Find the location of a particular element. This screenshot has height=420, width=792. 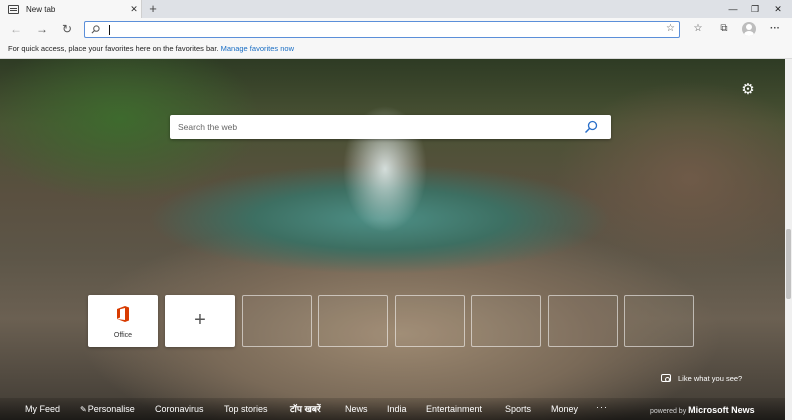

nav-more-icon: ··· is located at coordinates (602, 407).